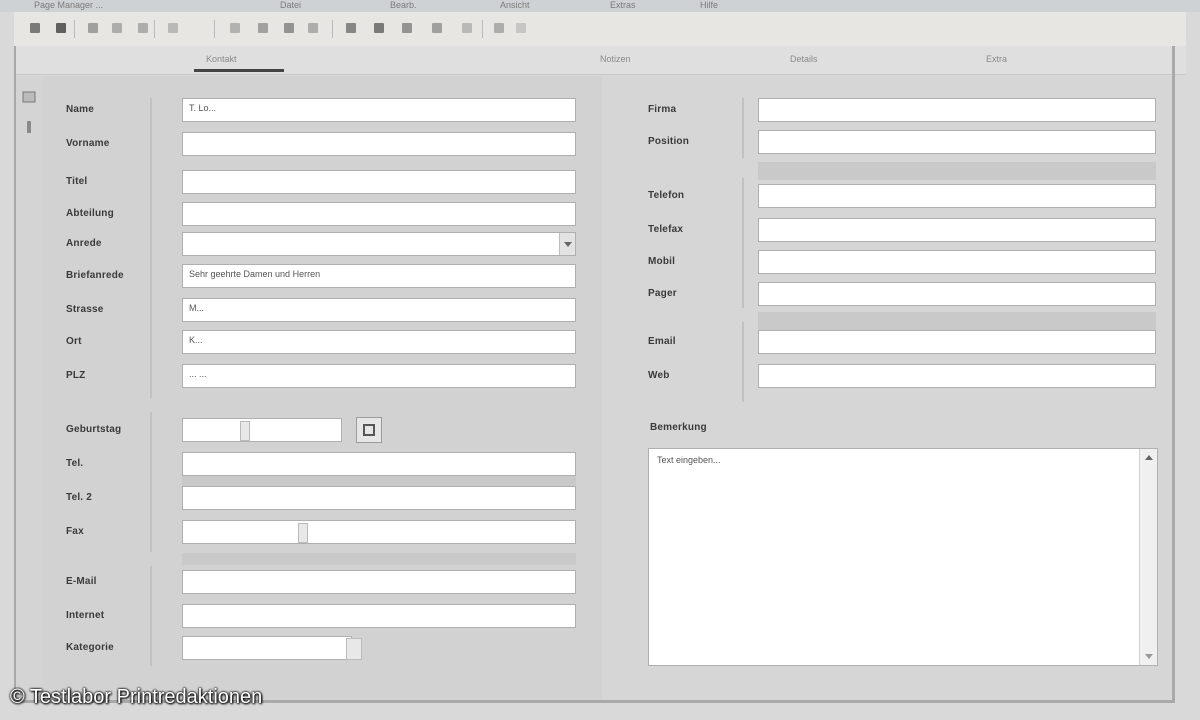 Image resolution: width=1200 pixels, height=720 pixels. Describe the element at coordinates (1149, 656) in the screenshot. I see `scroll-down-icon` at that location.